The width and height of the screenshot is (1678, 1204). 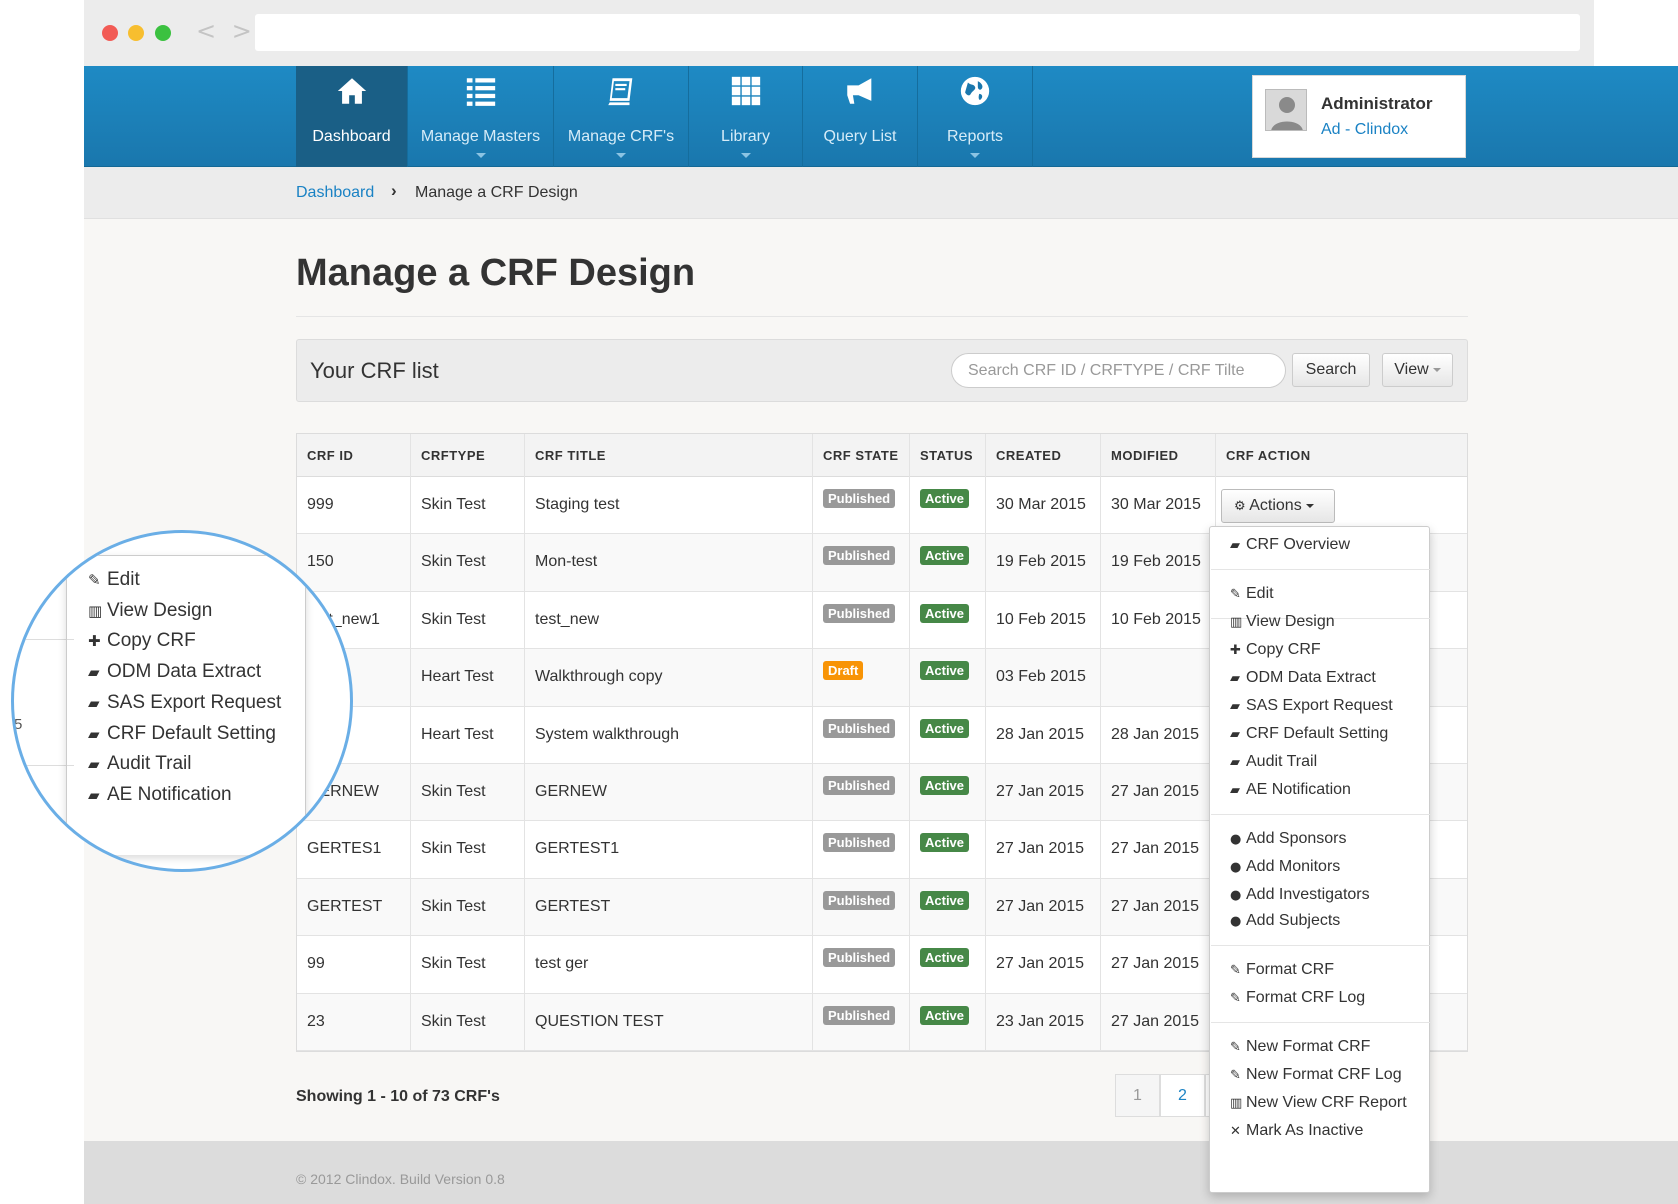 What do you see at coordinates (1282, 622) in the screenshot?
I see `menu-item-view-design: ▥ View Design` at bounding box center [1282, 622].